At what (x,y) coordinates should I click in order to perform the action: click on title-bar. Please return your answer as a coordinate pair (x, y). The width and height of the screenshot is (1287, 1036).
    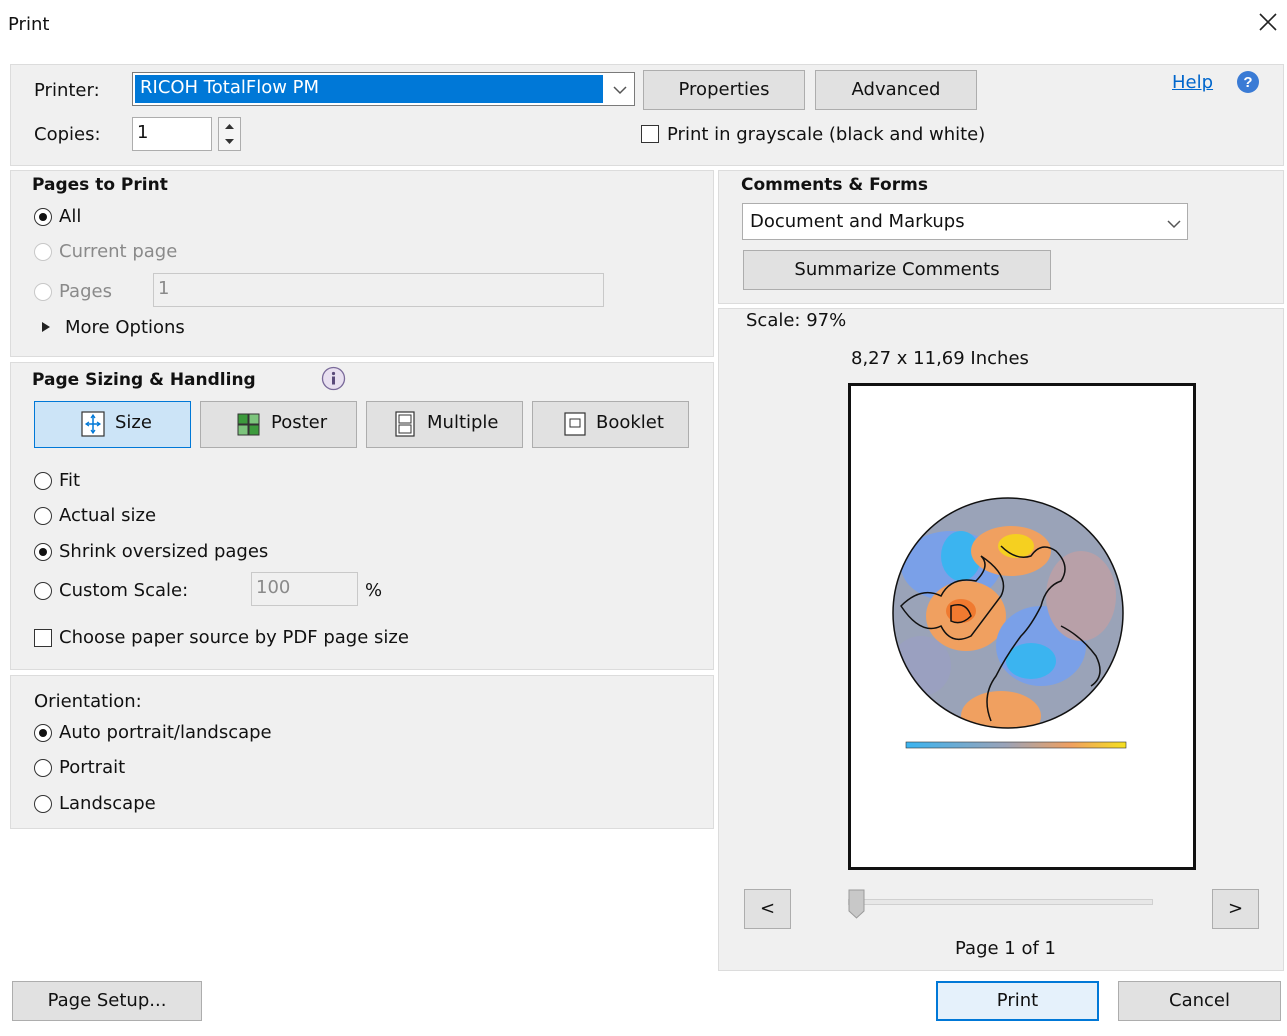
    Looking at the image, I should click on (643, 23).